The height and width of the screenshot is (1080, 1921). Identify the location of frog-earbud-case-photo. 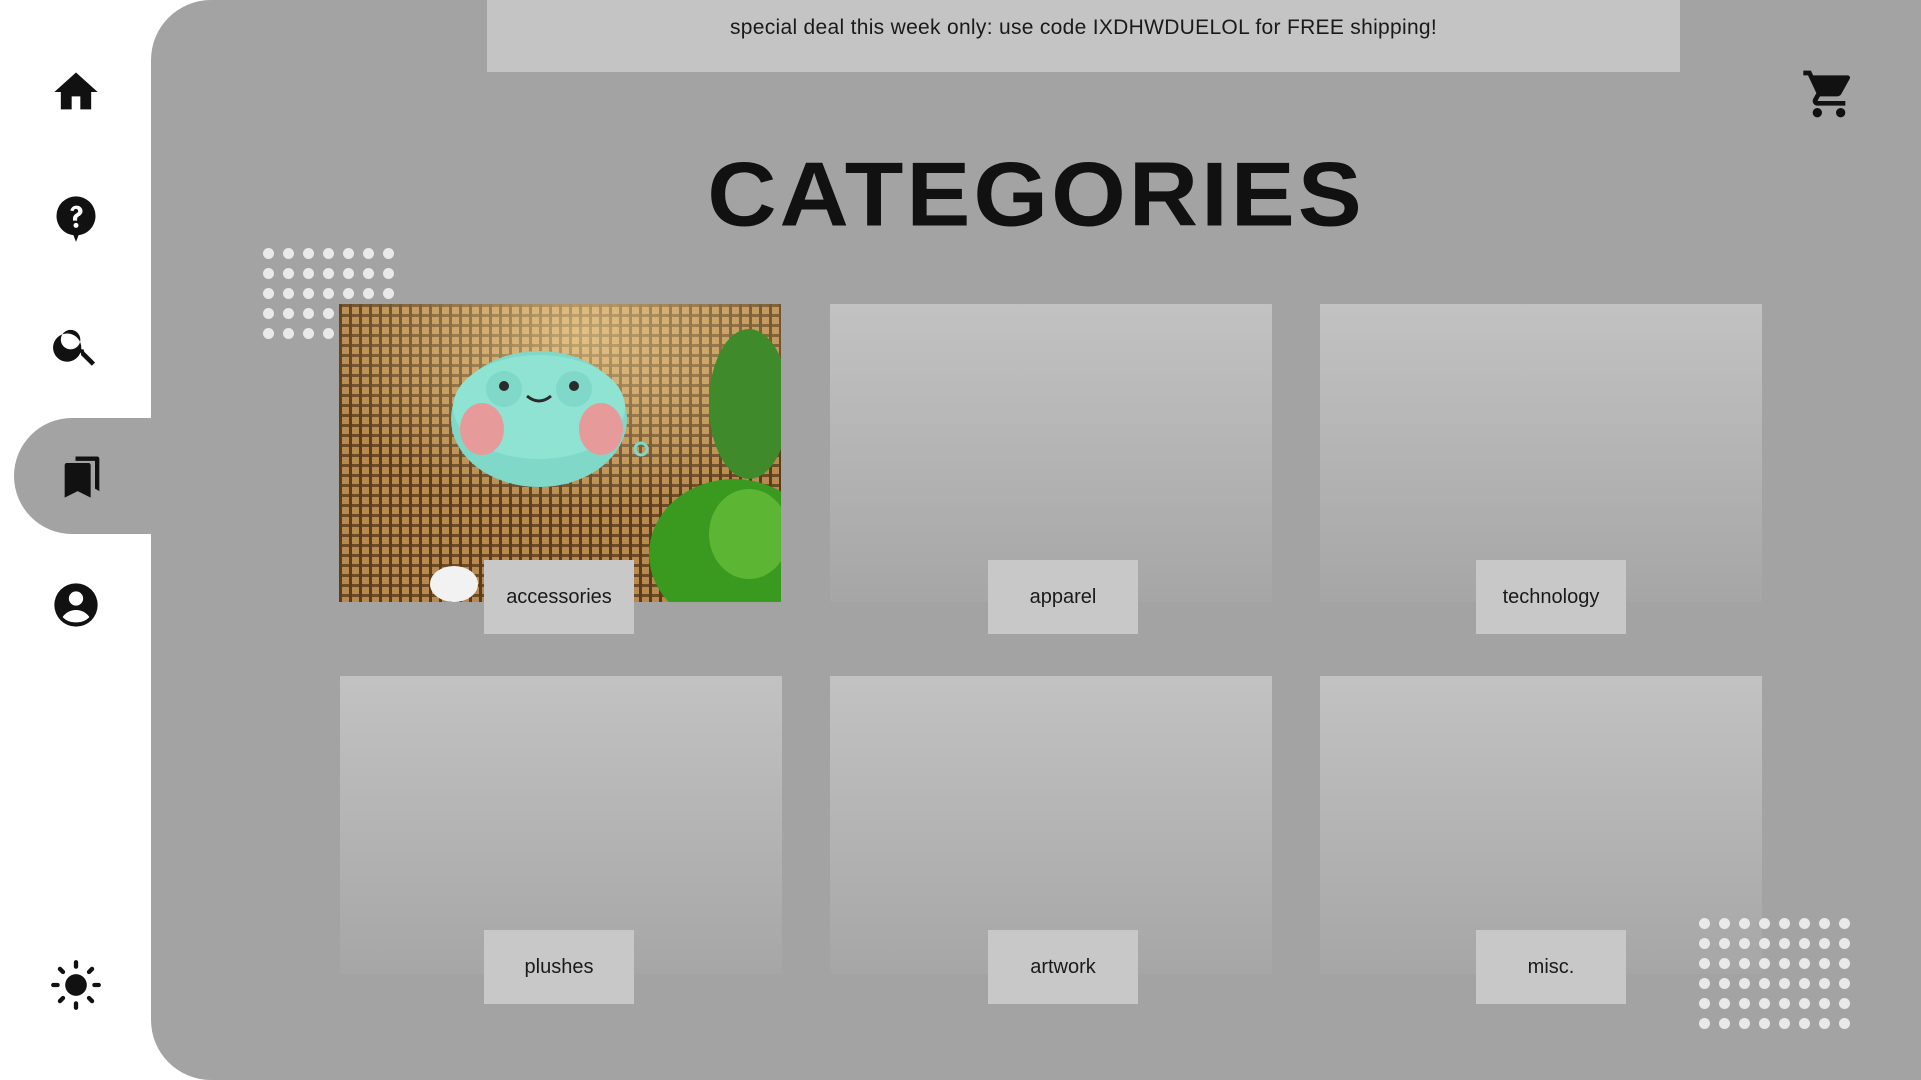
(560, 453).